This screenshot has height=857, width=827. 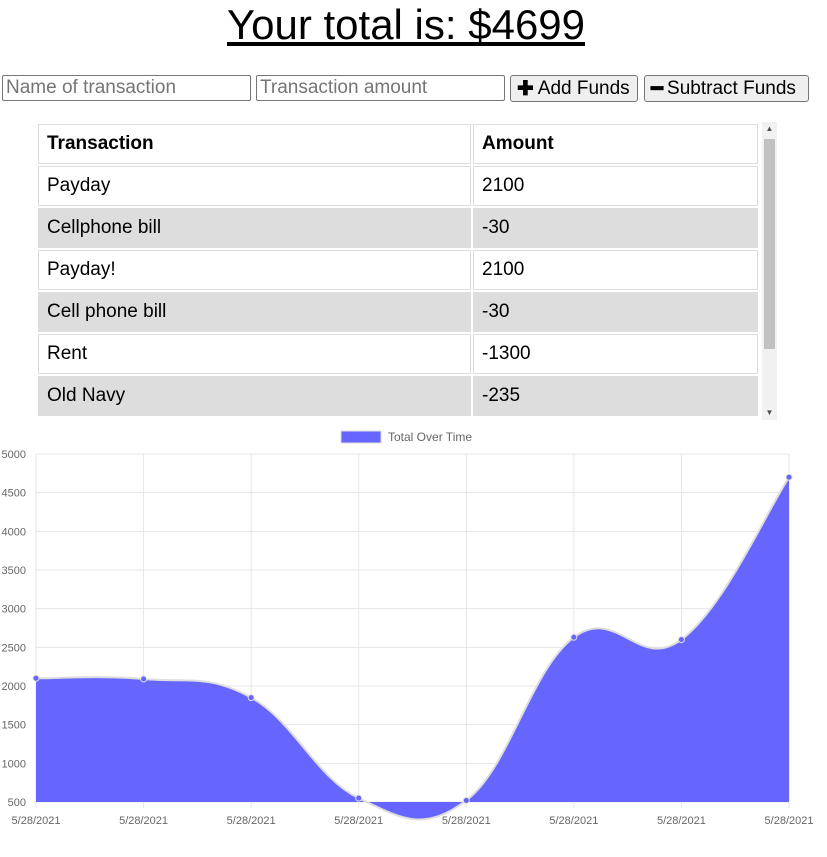 I want to click on y-tick-label: 3500, so click(x=14, y=571).